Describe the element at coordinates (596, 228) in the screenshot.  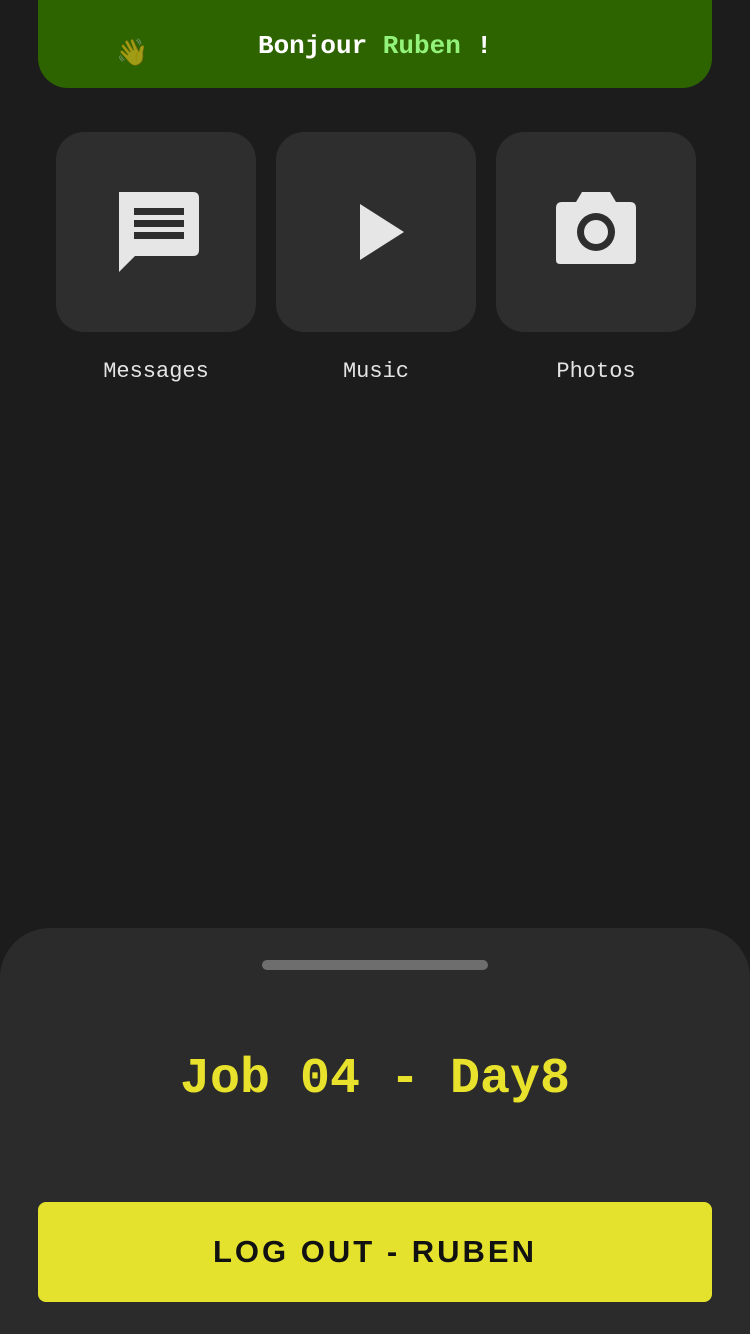
I see `camera-icon` at that location.